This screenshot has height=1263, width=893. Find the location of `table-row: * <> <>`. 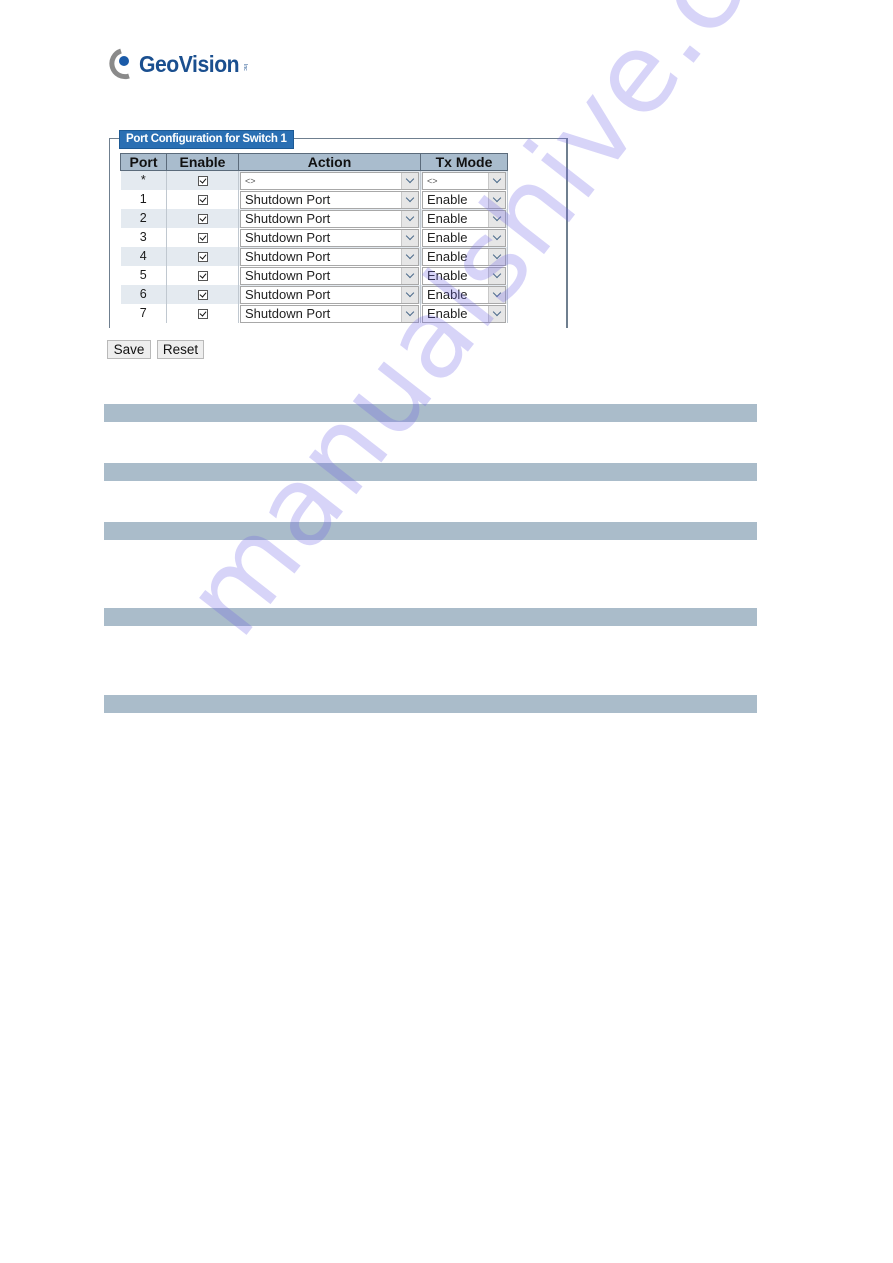

table-row: * <> <> is located at coordinates (314, 180).